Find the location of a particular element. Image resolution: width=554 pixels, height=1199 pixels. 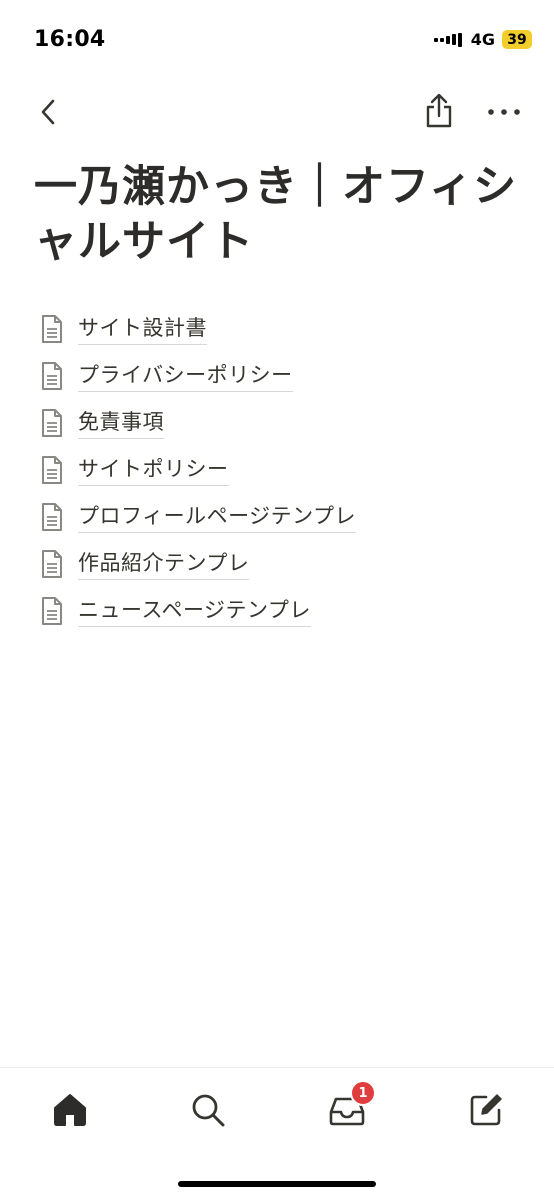

battery-indicator: 39 is located at coordinates (517, 39).